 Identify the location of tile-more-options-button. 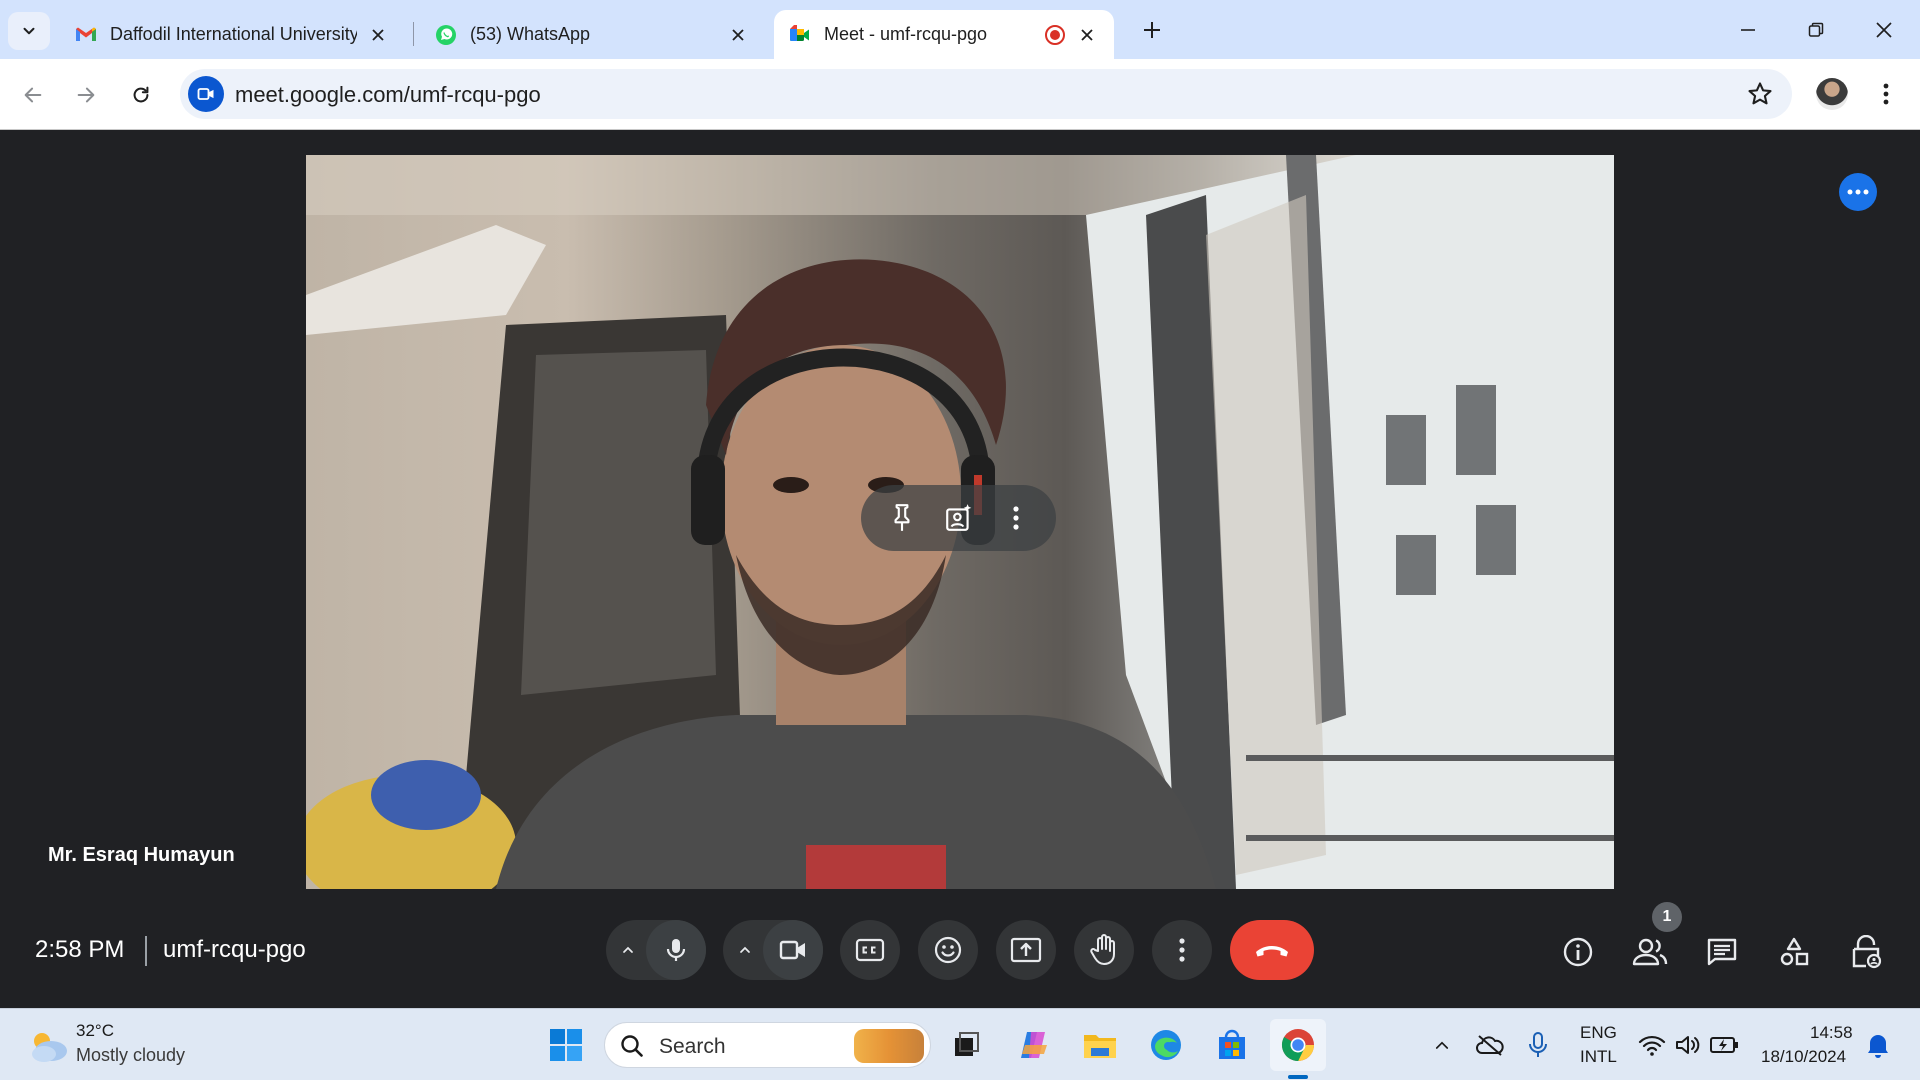
(1016, 518).